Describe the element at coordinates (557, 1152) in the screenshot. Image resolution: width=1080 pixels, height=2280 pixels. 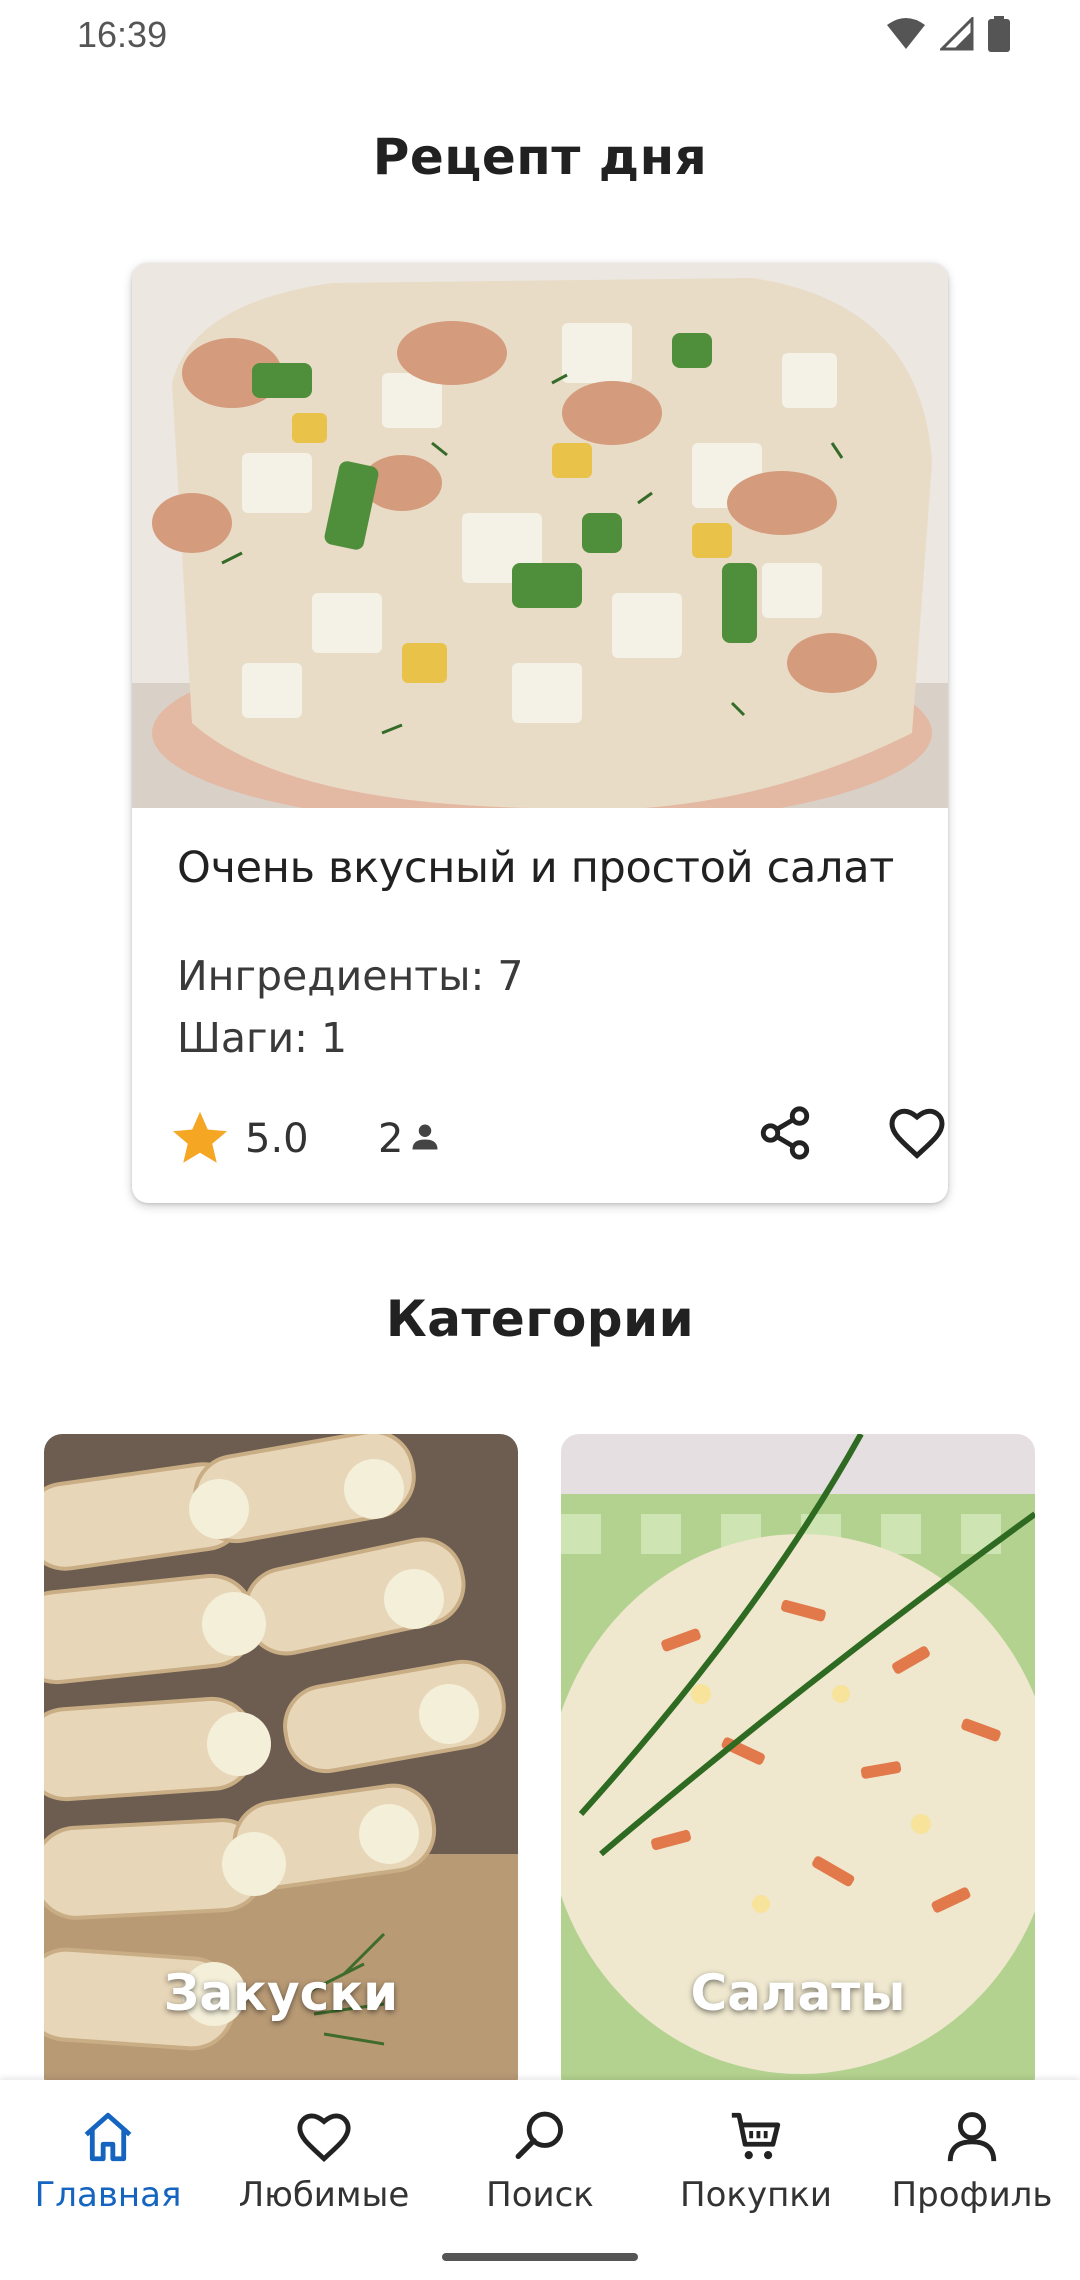
I see `recipe-footer: 5.0 2` at that location.